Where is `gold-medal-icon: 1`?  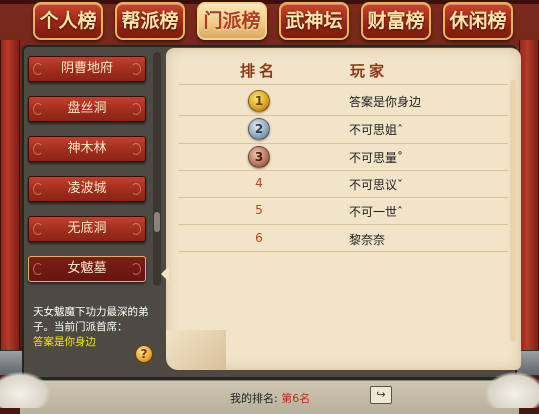 gold-medal-icon: 1 is located at coordinates (259, 101).